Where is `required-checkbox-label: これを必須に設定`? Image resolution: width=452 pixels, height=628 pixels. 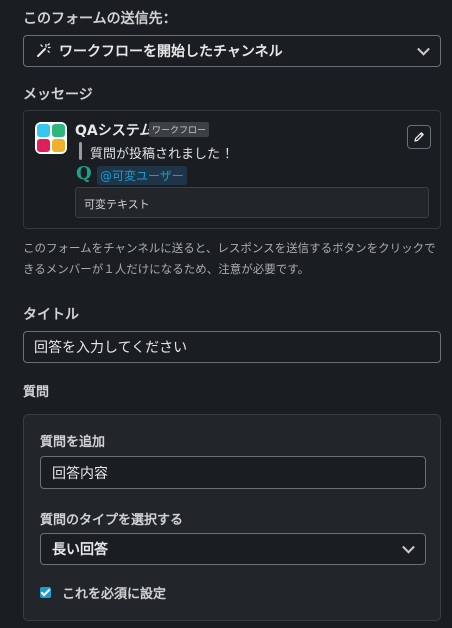 required-checkbox-label: これを必須に設定 is located at coordinates (114, 592).